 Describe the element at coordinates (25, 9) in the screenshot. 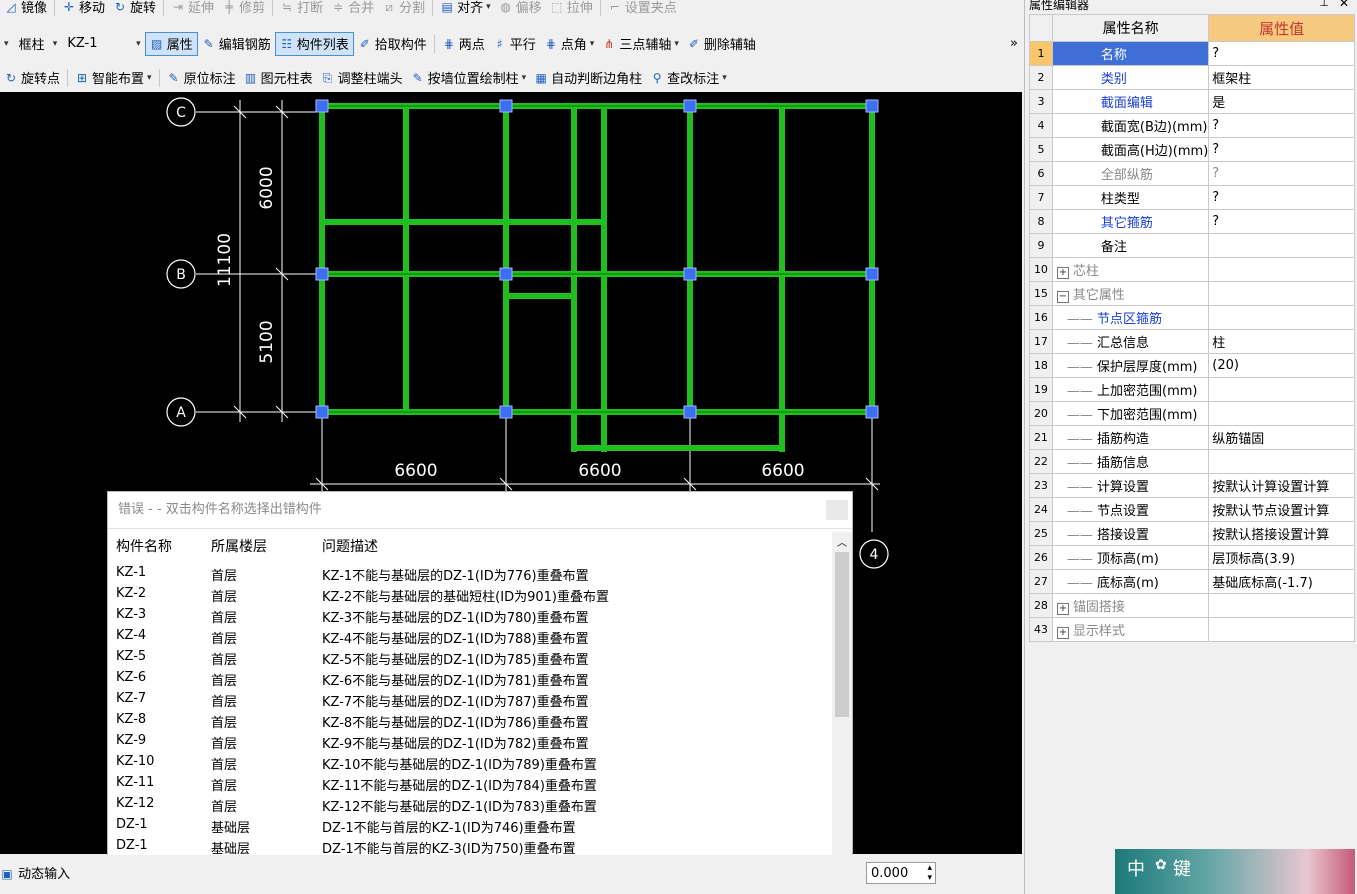

I see `mirror-button: ◿ 镜像` at that location.